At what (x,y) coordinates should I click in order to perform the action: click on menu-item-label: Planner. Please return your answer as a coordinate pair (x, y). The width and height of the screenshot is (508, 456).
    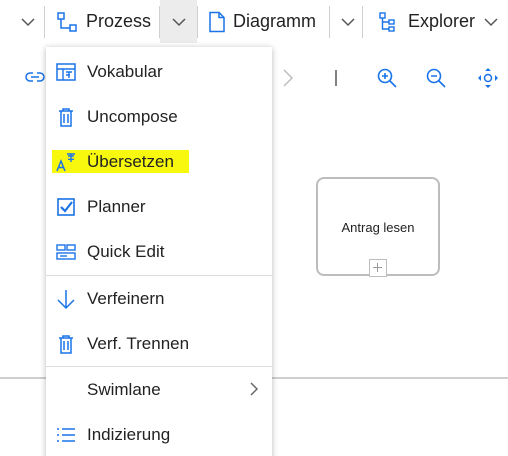
    Looking at the image, I should click on (116, 206).